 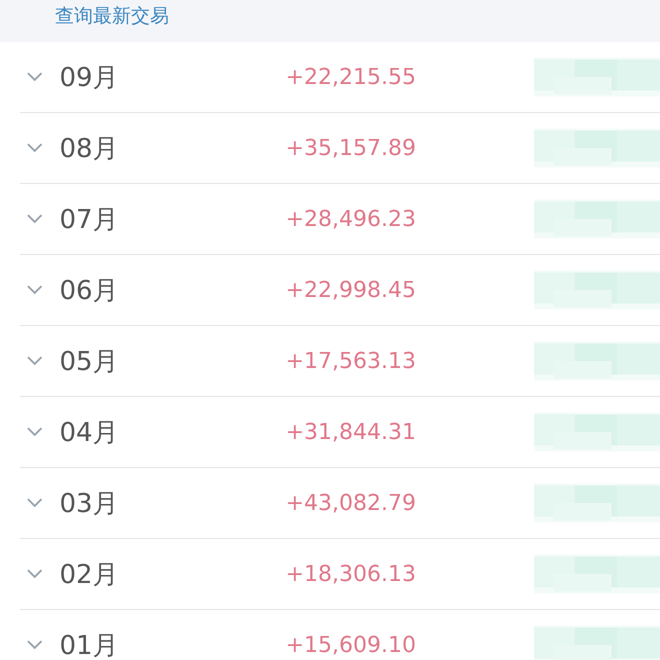 I want to click on month-label: 03月, so click(x=89, y=504).